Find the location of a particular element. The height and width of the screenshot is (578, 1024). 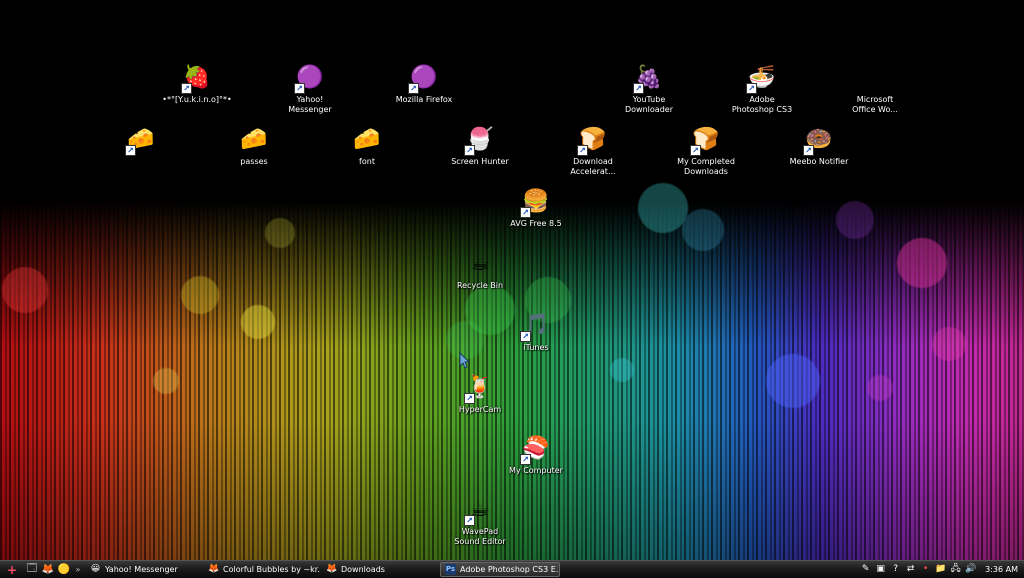

pen-icon: ✎ is located at coordinates (865, 569).